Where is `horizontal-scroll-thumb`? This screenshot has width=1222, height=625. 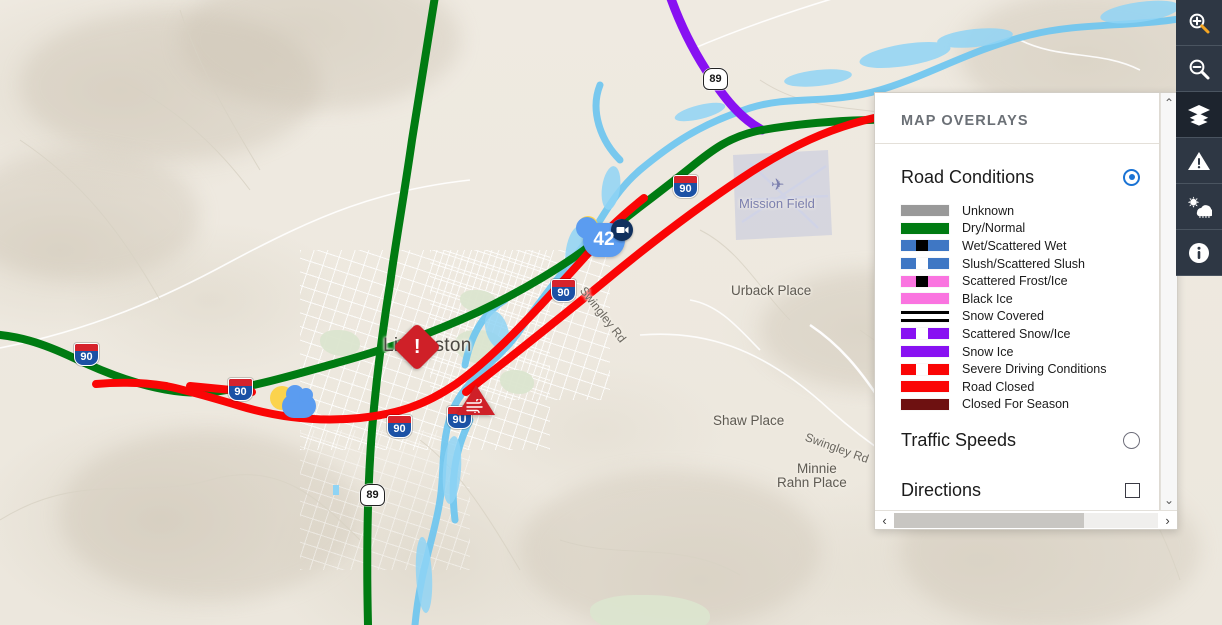
horizontal-scroll-thumb is located at coordinates (989, 520).